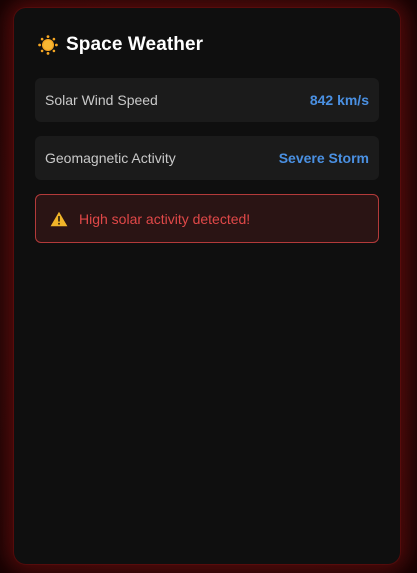  Describe the element at coordinates (48, 45) in the screenshot. I see `sun-icon` at that location.